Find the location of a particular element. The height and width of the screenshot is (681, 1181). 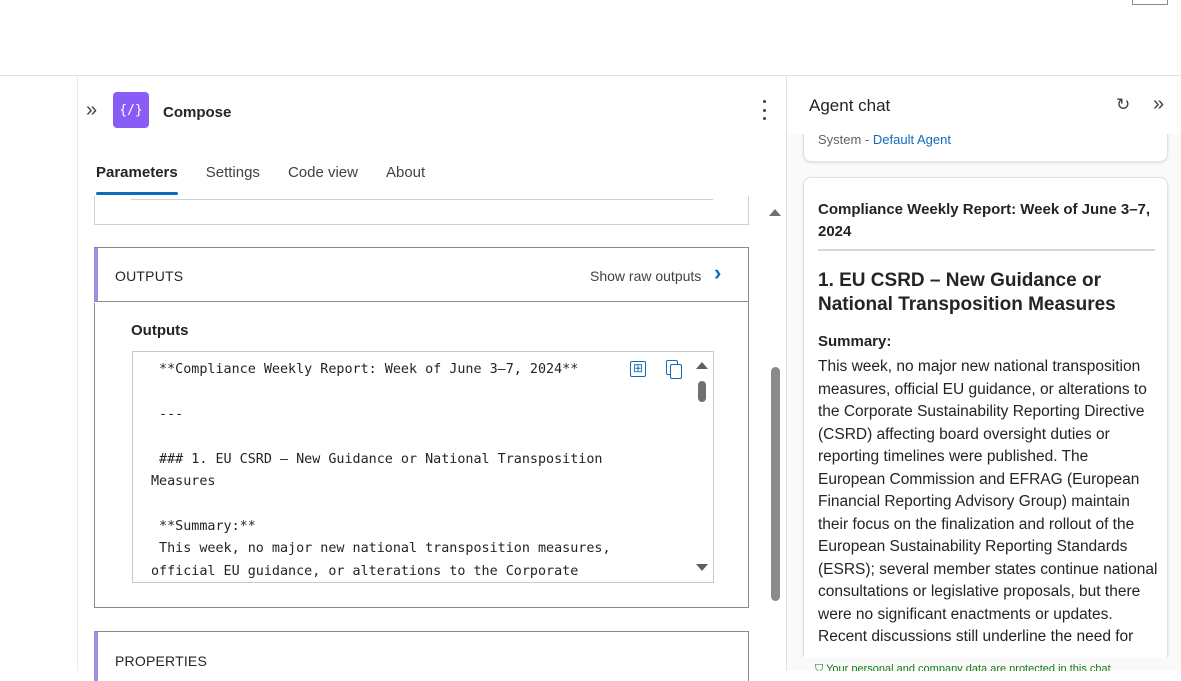

inputs-section-bottom is located at coordinates (421, 210).